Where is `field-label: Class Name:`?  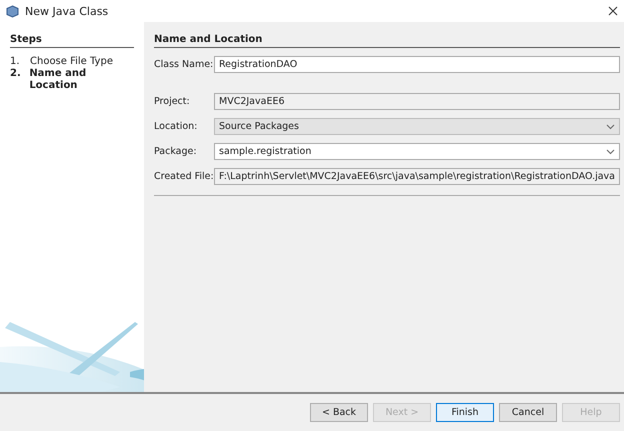 field-label: Class Name: is located at coordinates (184, 64).